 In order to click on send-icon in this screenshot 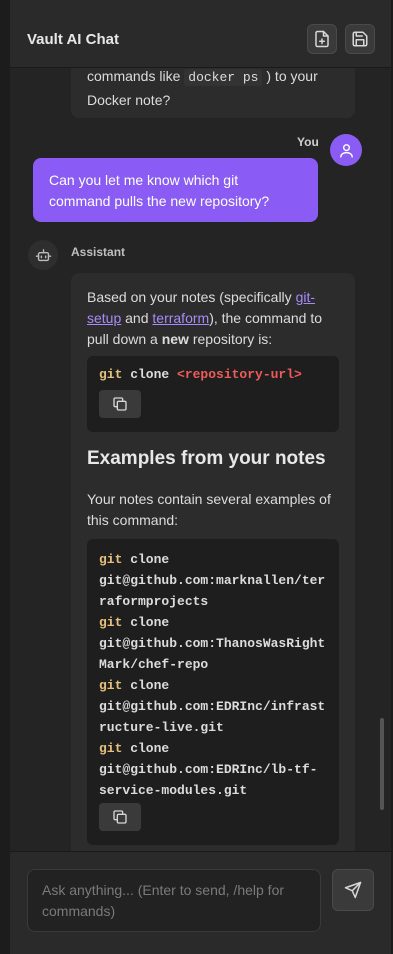, I will do `click(353, 890)`.